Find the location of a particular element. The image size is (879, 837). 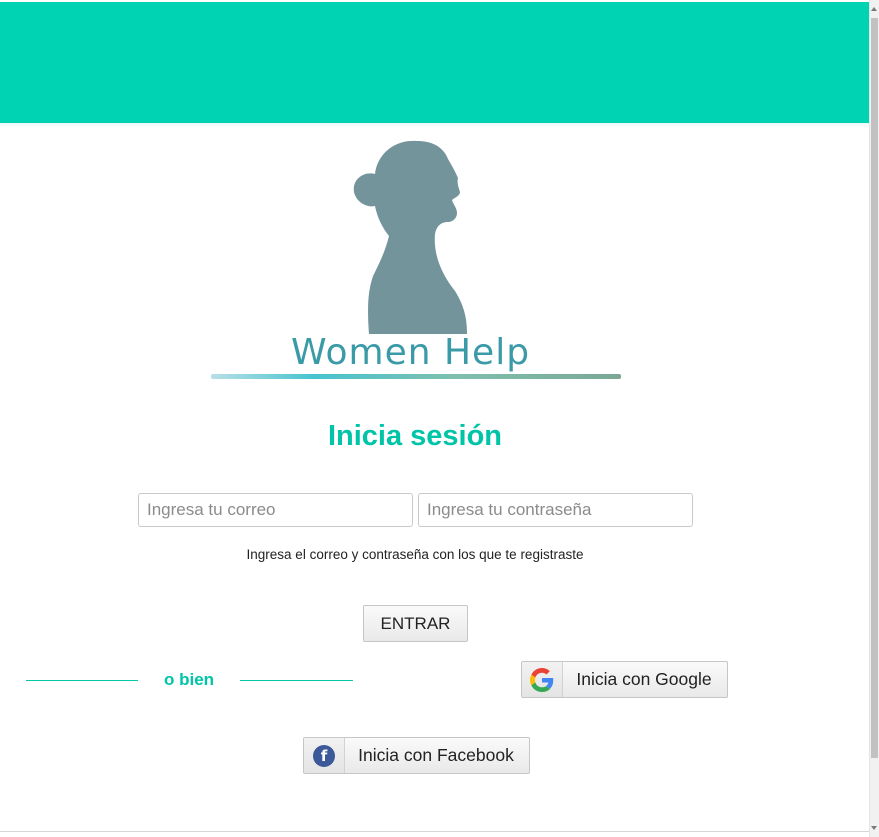

separator-line-left is located at coordinates (82, 680).